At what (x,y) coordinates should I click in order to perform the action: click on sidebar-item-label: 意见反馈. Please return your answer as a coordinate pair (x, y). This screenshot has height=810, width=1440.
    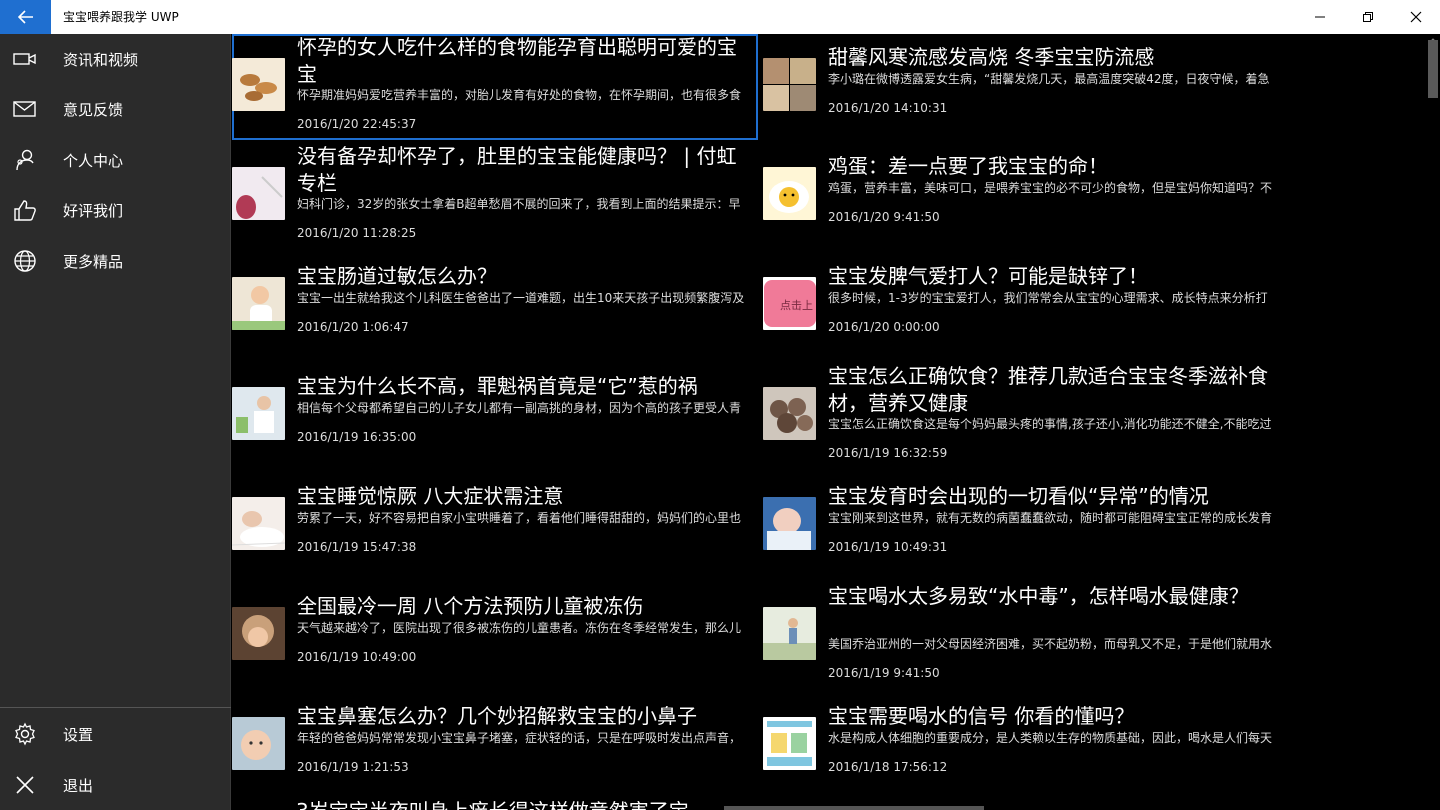
    Looking at the image, I should click on (93, 109).